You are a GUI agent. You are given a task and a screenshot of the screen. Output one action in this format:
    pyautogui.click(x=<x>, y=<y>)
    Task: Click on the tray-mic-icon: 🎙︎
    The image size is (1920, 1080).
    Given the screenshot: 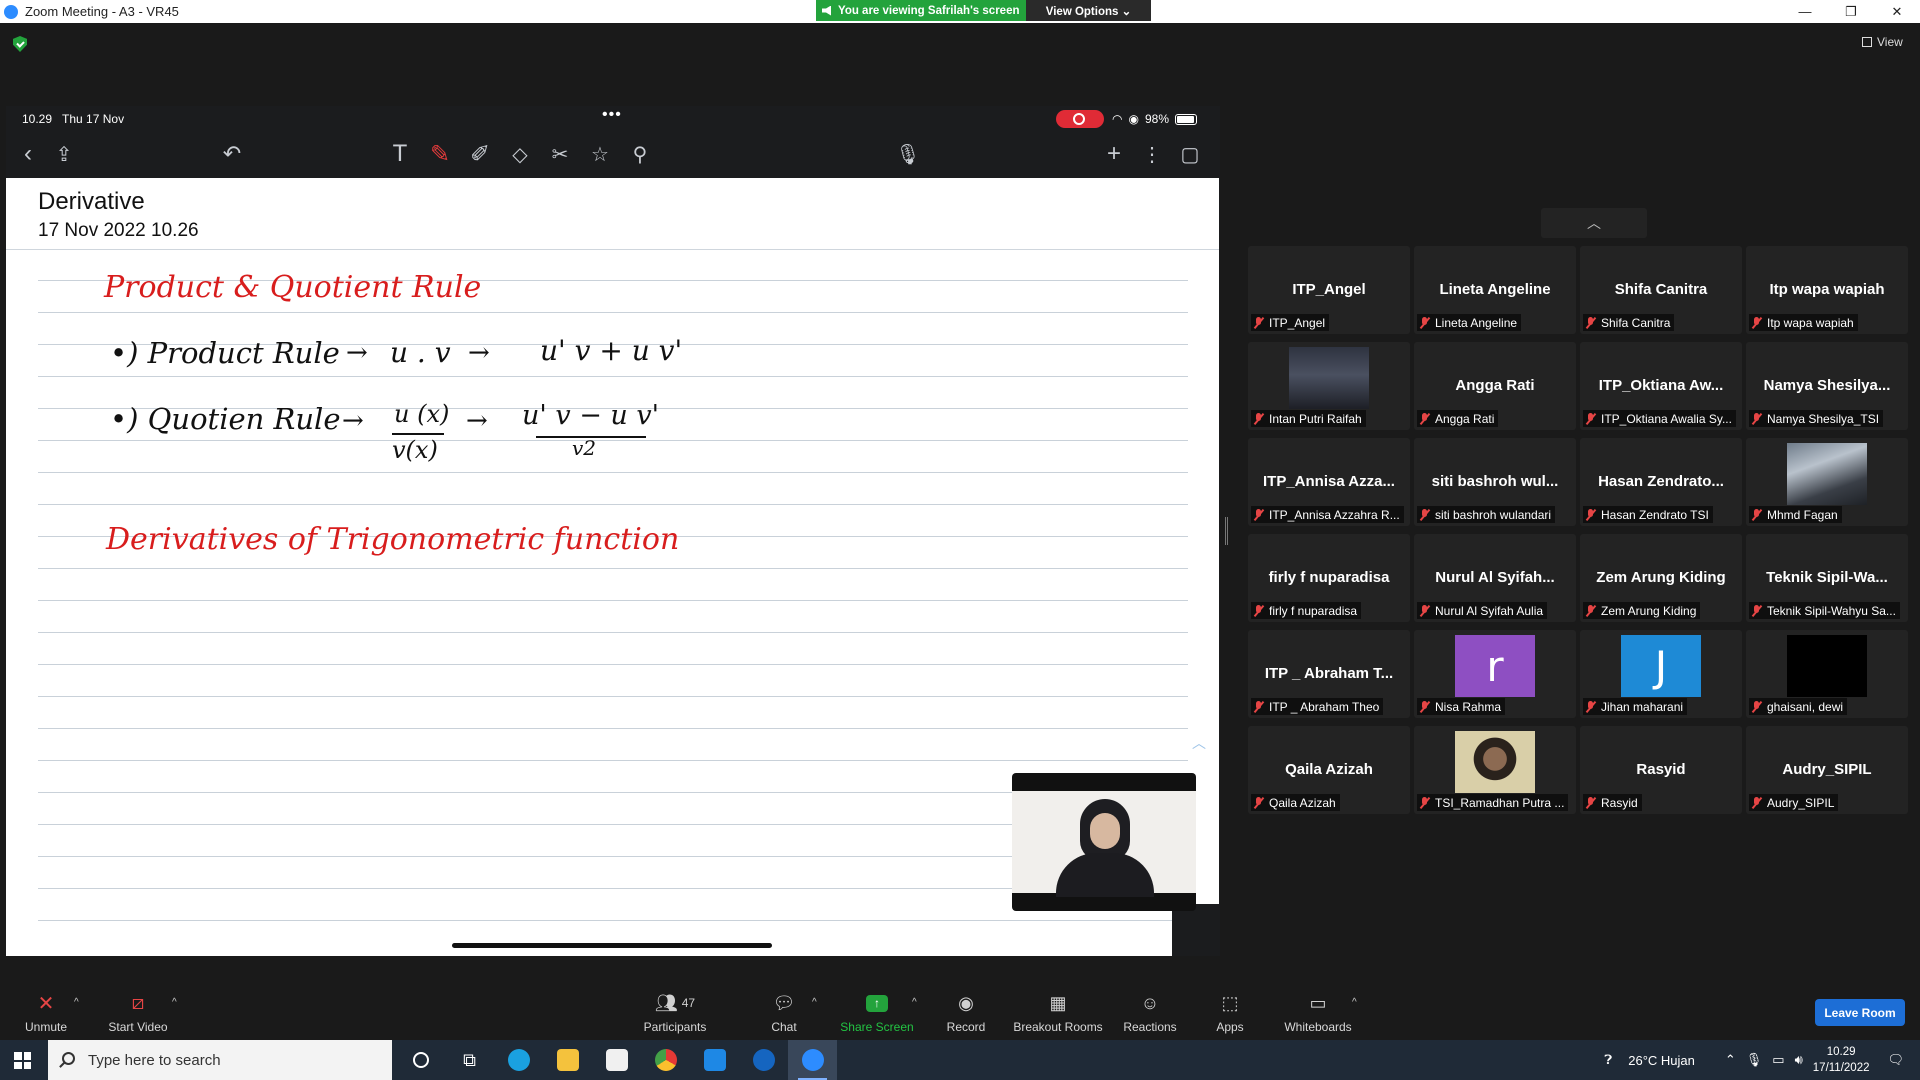 What is the action you would take?
    pyautogui.click(x=1754, y=1060)
    